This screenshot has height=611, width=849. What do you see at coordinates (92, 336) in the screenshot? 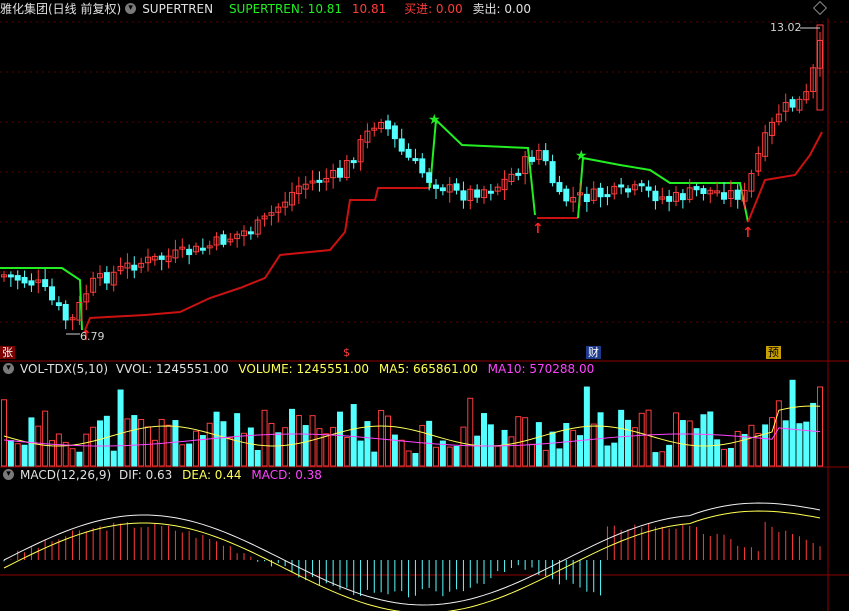
I see `price-low-label: 6.79` at bounding box center [92, 336].